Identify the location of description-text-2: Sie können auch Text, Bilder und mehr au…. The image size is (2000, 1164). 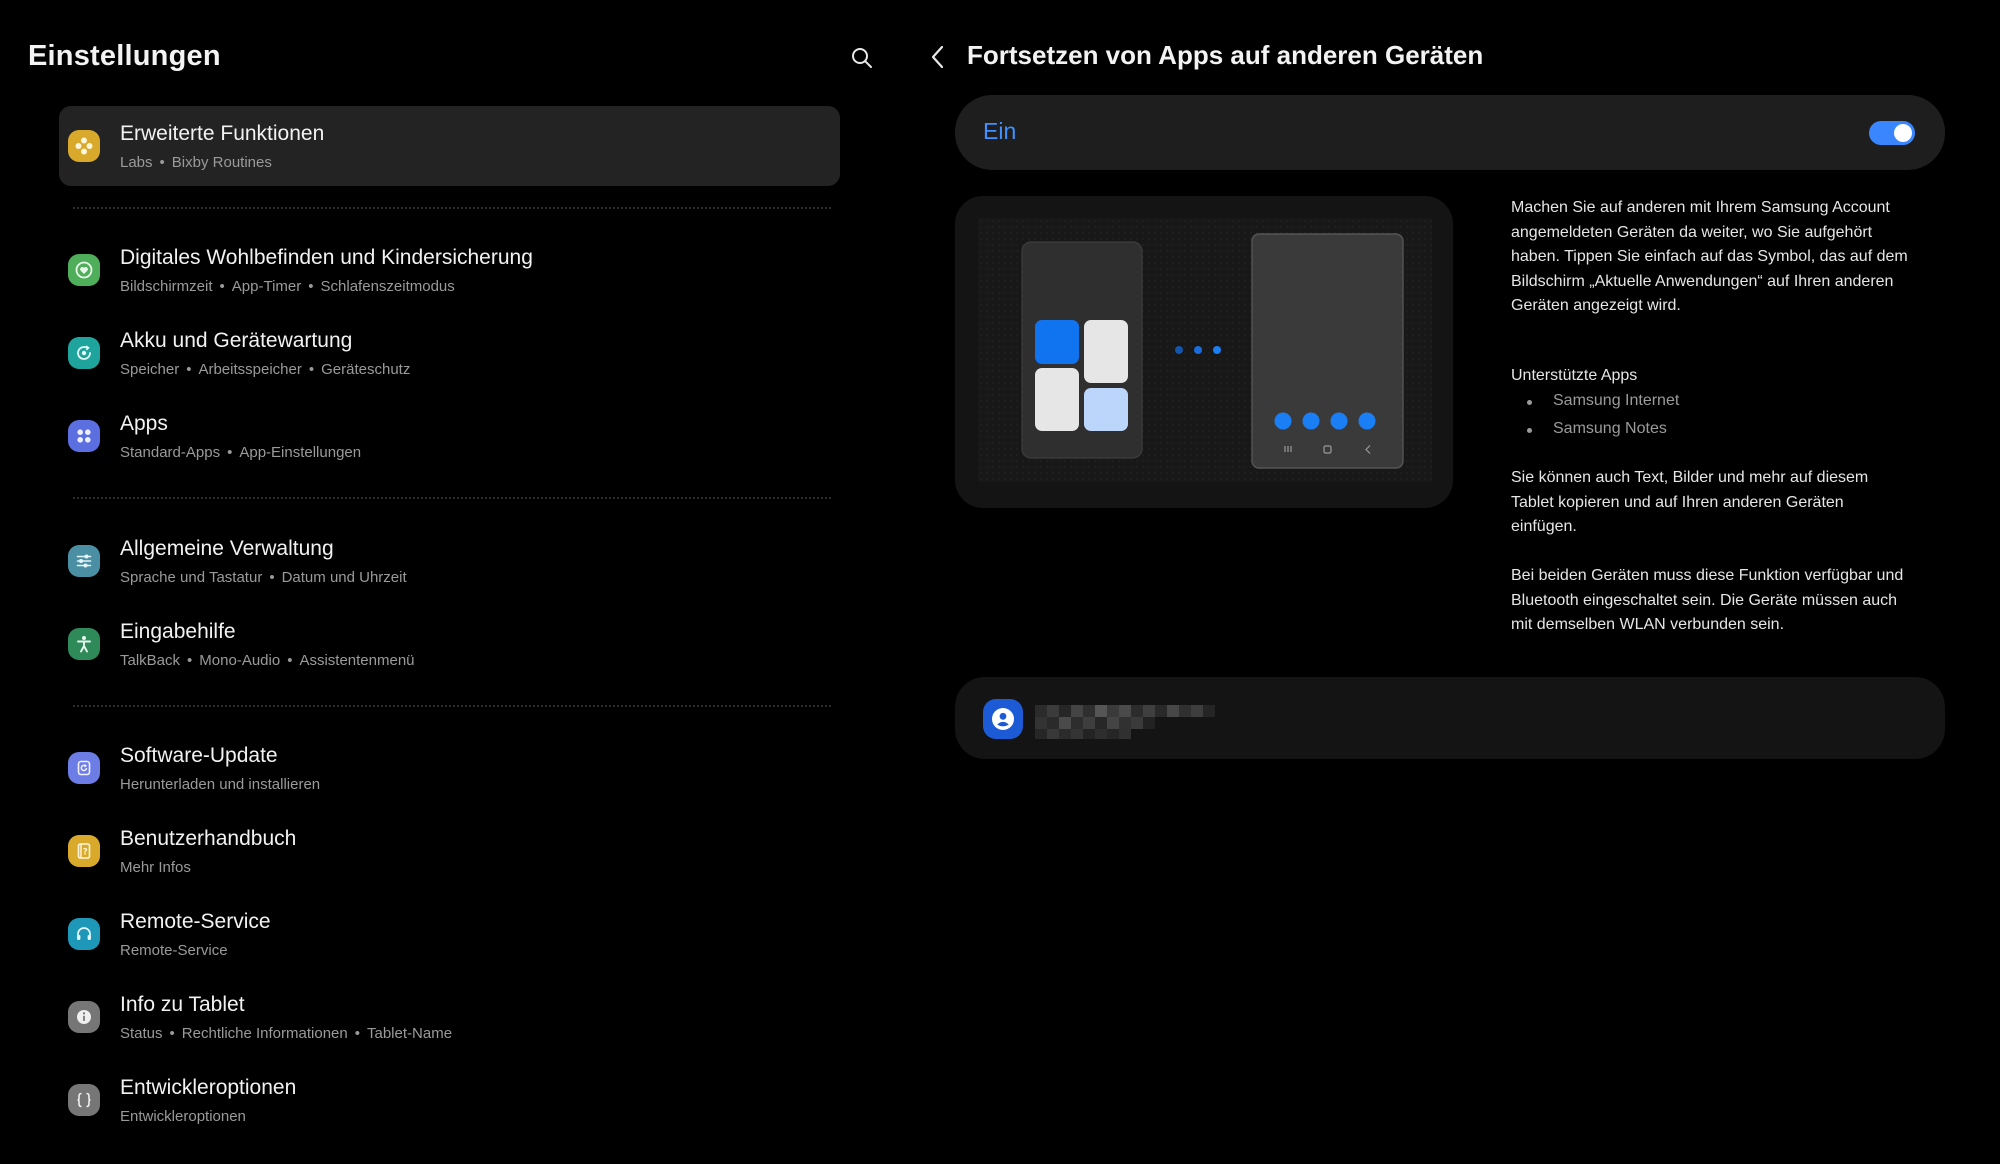
(1690, 502).